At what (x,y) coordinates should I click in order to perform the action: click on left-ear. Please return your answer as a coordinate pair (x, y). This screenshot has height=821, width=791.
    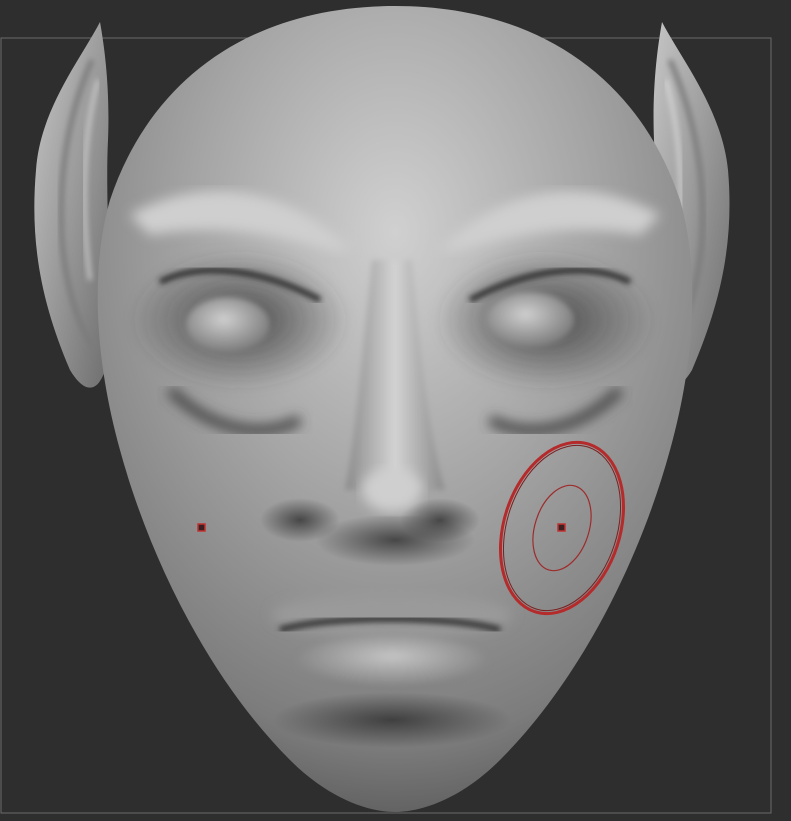
    Looking at the image, I should click on (72, 205).